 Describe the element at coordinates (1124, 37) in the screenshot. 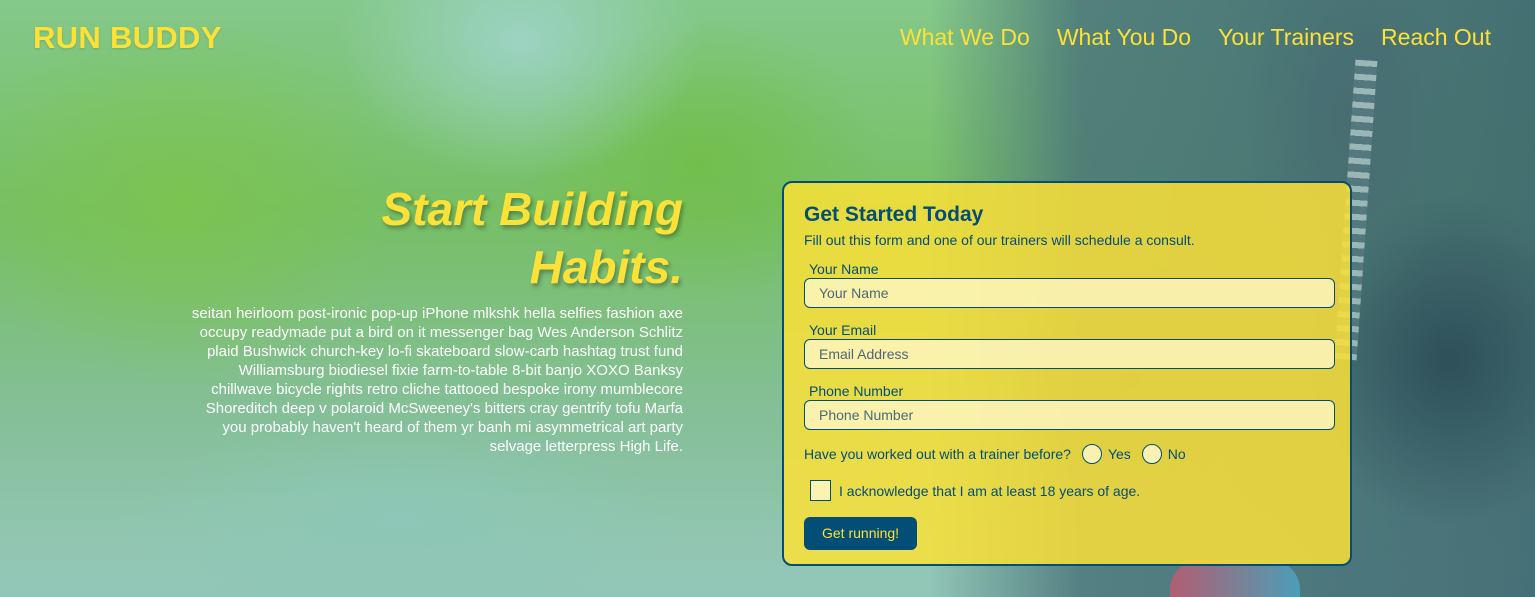

I see `nav-link-what-you-do: What You Do` at that location.